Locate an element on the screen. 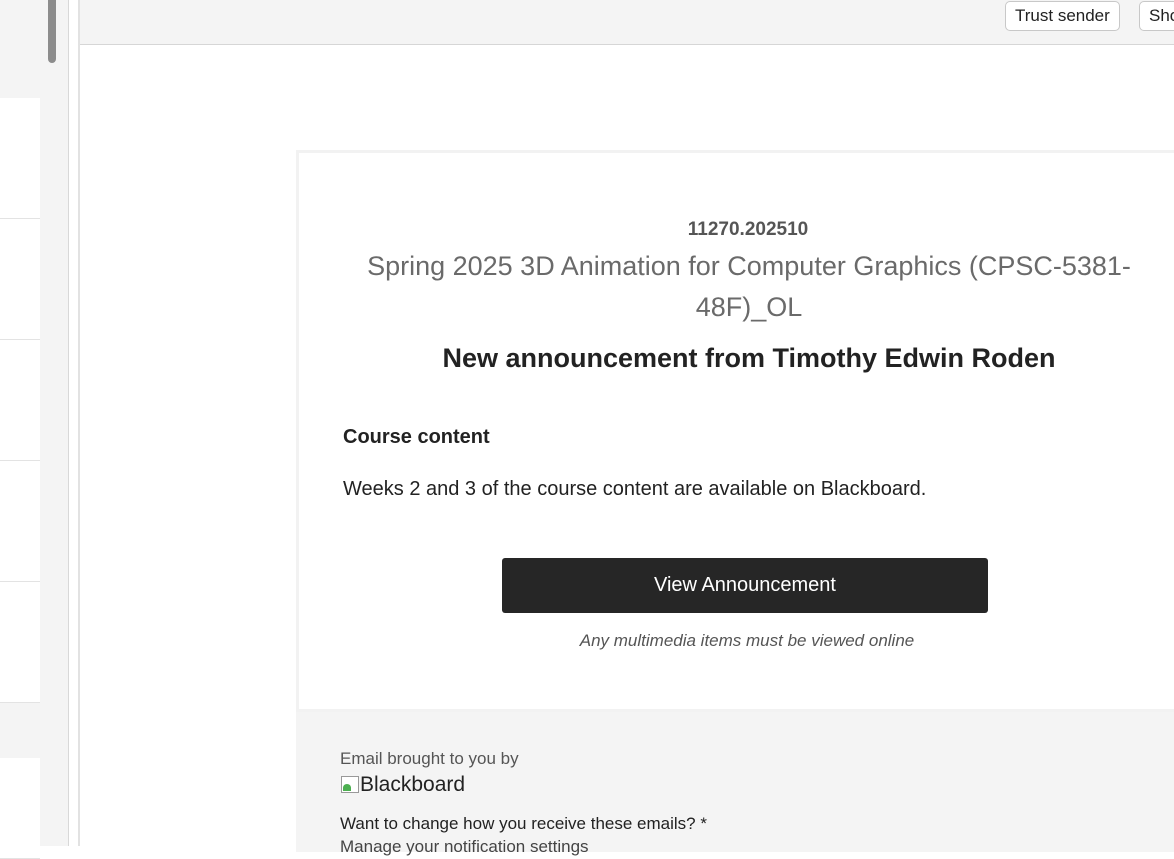  scrollbar-thumb is located at coordinates (52, 31).